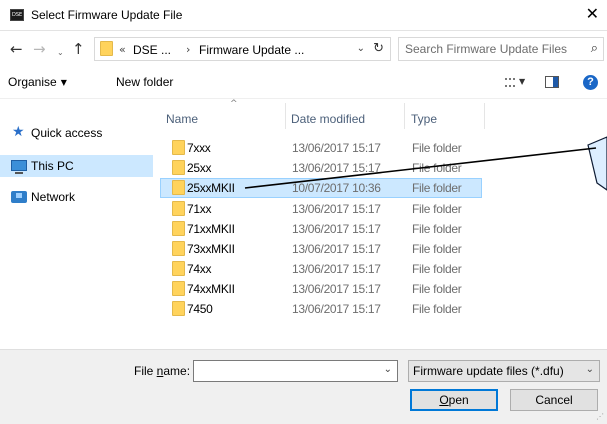 This screenshot has width=607, height=424. I want to click on caret-down-icon: ▼, so click(63, 82).